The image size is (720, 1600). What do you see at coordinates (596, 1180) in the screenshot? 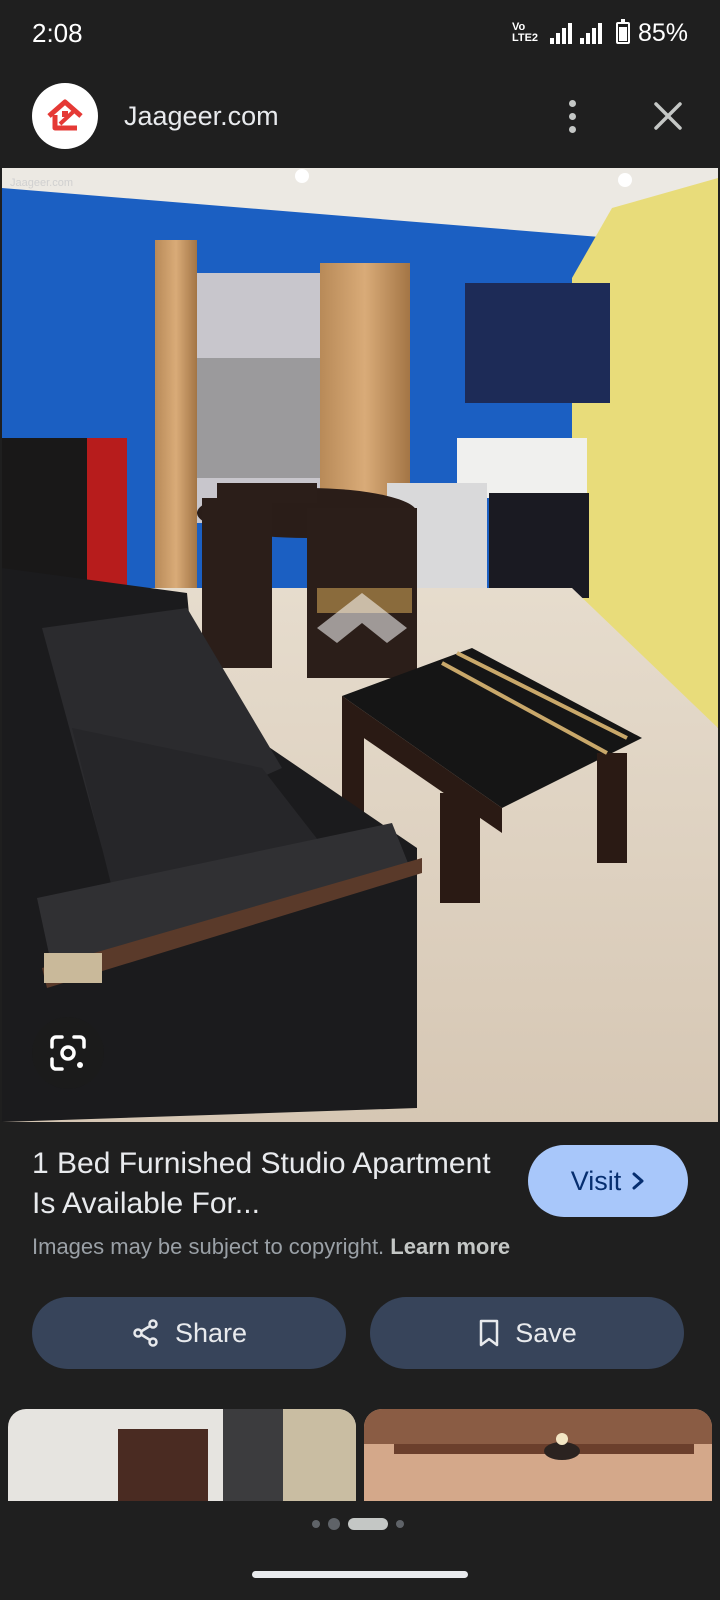
I see `visit-label: Visit` at bounding box center [596, 1180].